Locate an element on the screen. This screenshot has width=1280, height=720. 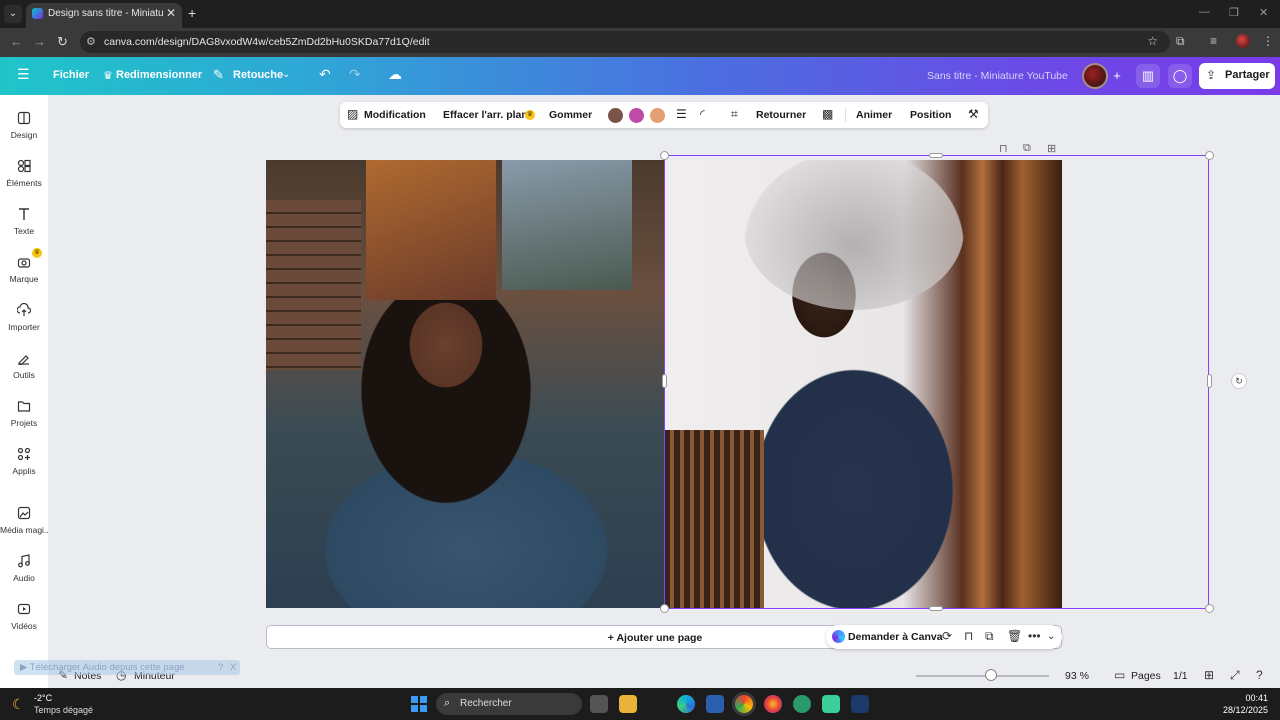
sidebar-item-projects: Projets is located at coordinates (24, 419).